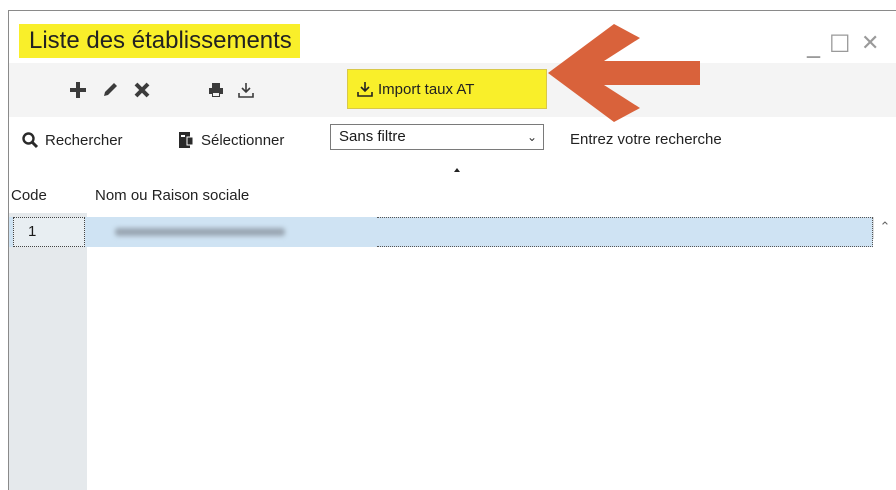 Image resolution: width=896 pixels, height=490 pixels. Describe the element at coordinates (452, 37) in the screenshot. I see `title-bar: Liste des établissements _ ☐ ✕` at that location.